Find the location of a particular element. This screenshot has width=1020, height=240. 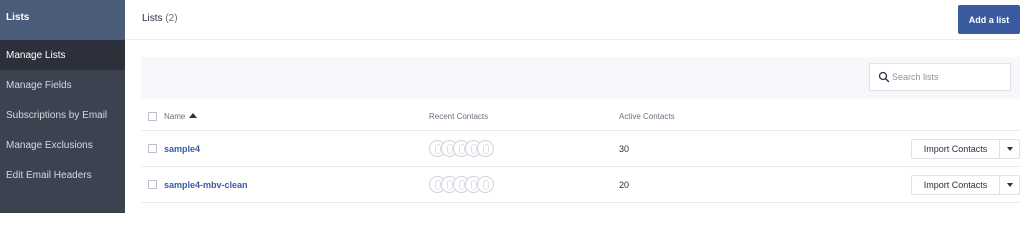

table-row: sample4 30 Import Contacts is located at coordinates (580, 149).